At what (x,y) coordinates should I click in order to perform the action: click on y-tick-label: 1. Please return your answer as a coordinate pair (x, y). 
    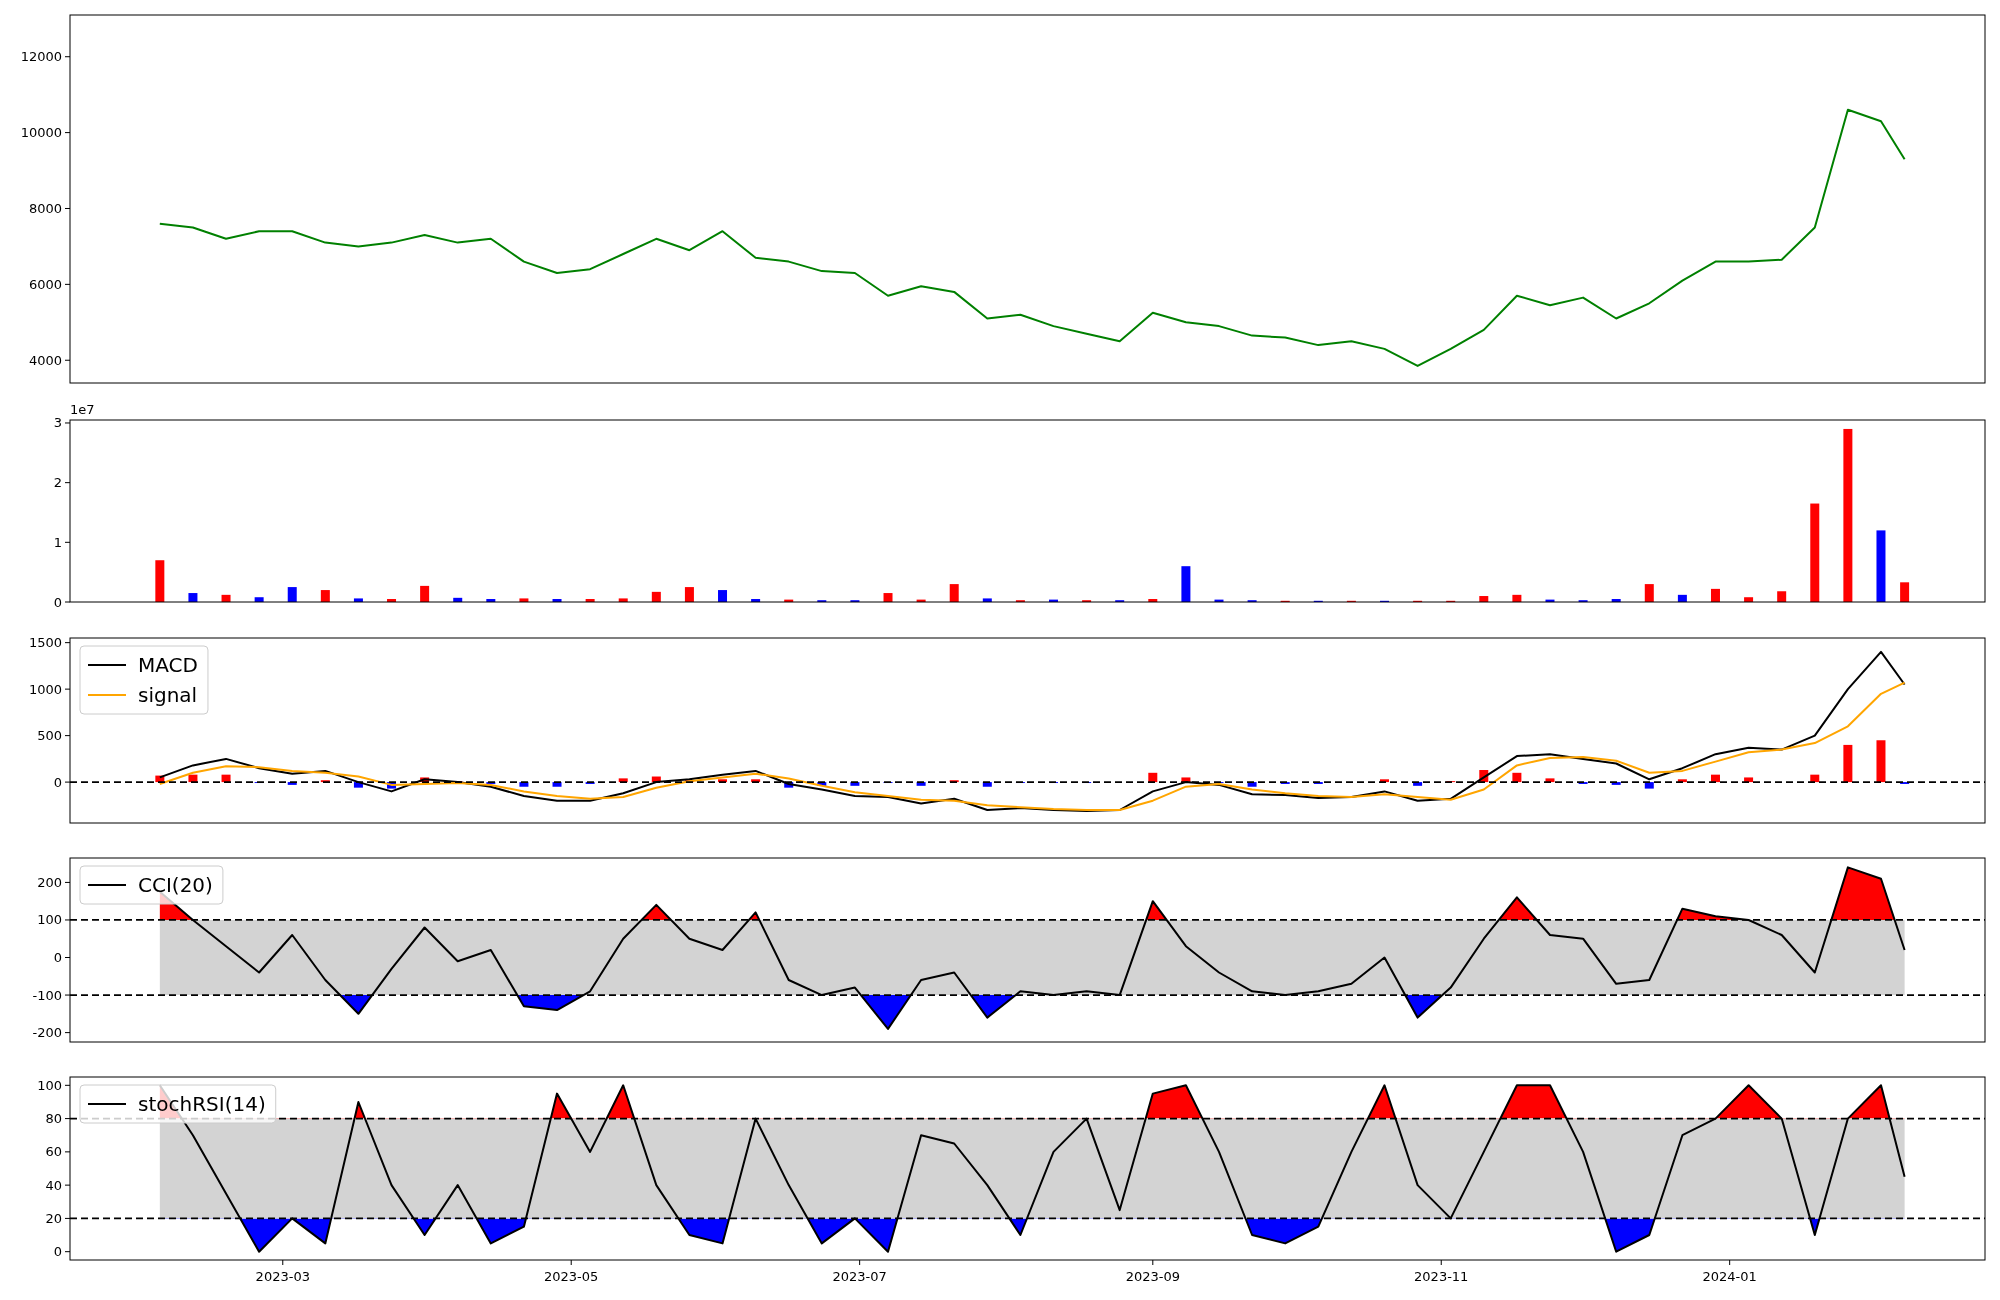
    Looking at the image, I should click on (57, 542).